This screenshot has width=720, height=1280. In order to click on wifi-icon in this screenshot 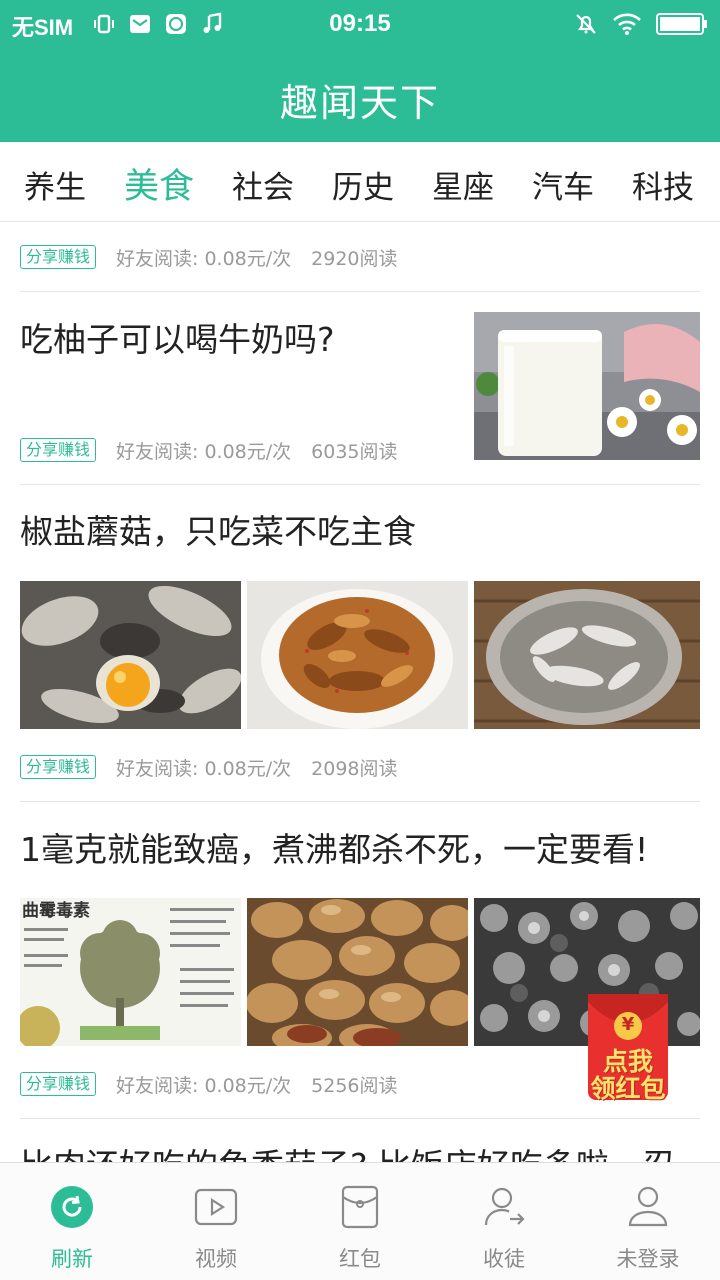, I will do `click(627, 24)`.